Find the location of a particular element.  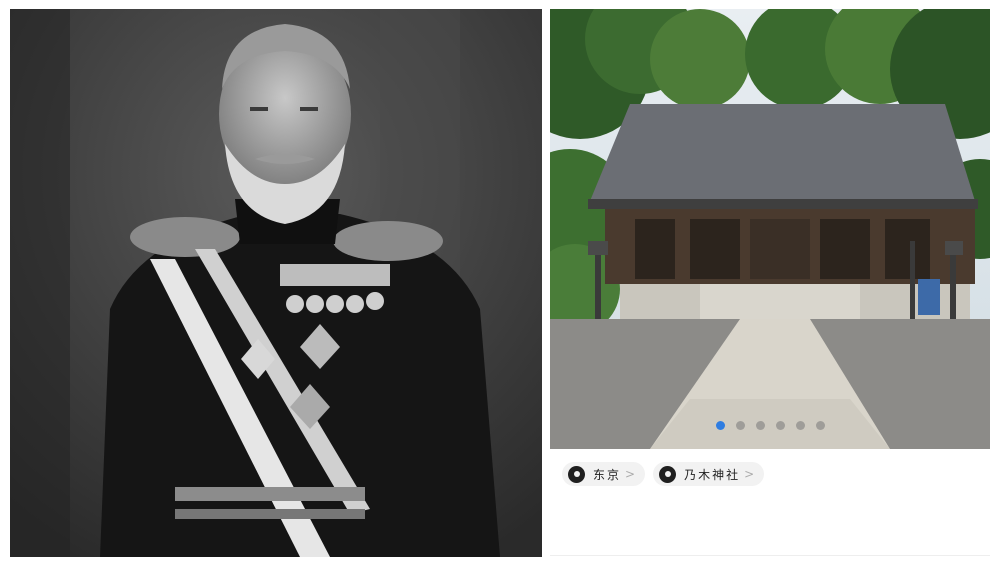

location-tags: 东京 > 乃木神社 > is located at coordinates (663, 474).